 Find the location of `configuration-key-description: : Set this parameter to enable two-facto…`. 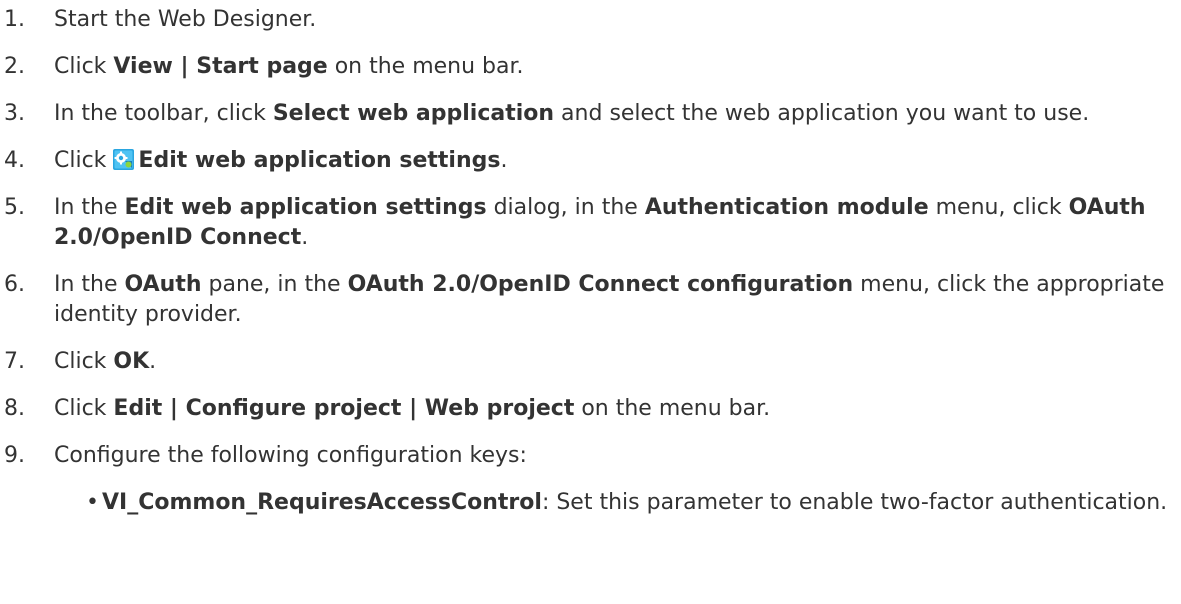

configuration-key-description: : Set this parameter to enable two-facto… is located at coordinates (854, 502).